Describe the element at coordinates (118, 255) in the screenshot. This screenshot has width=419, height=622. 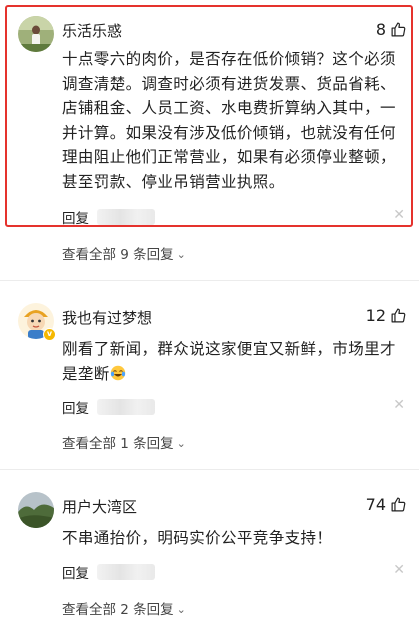
I see `view-all-label: 查看全部 9 条回复` at that location.